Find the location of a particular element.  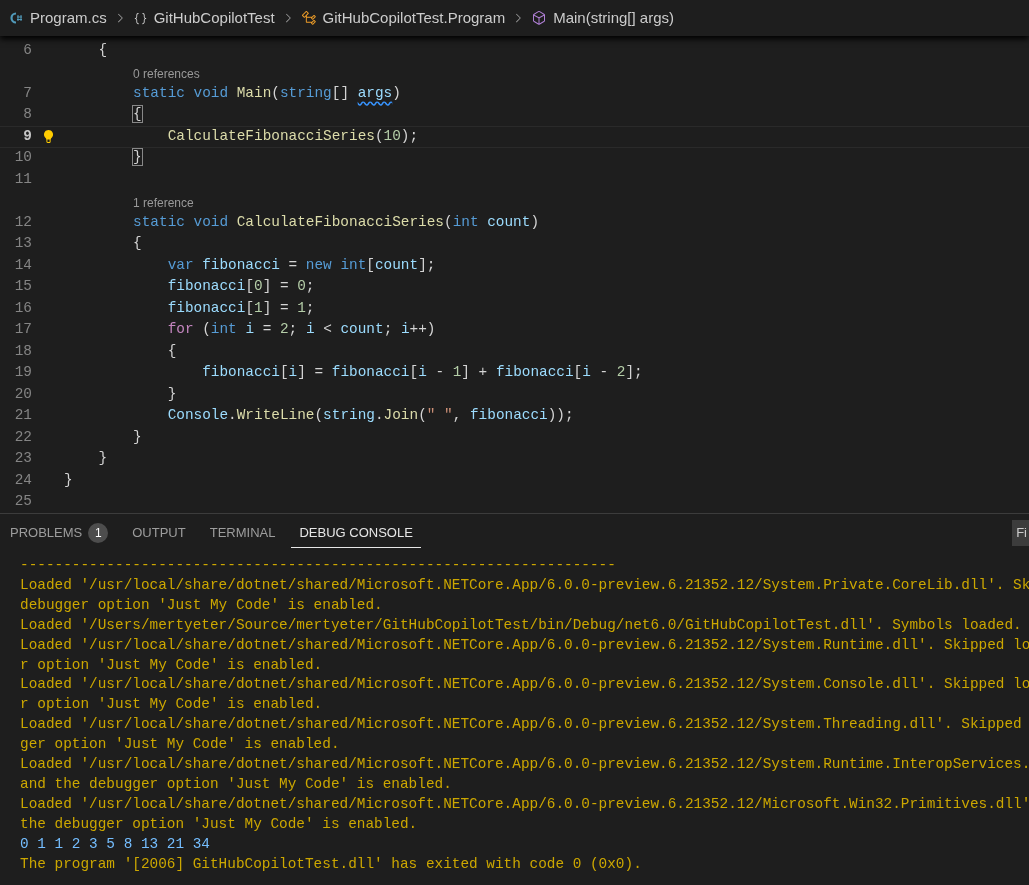

console-line: 0 1 1 2 3 5 8 13 21 34 is located at coordinates (115, 844).